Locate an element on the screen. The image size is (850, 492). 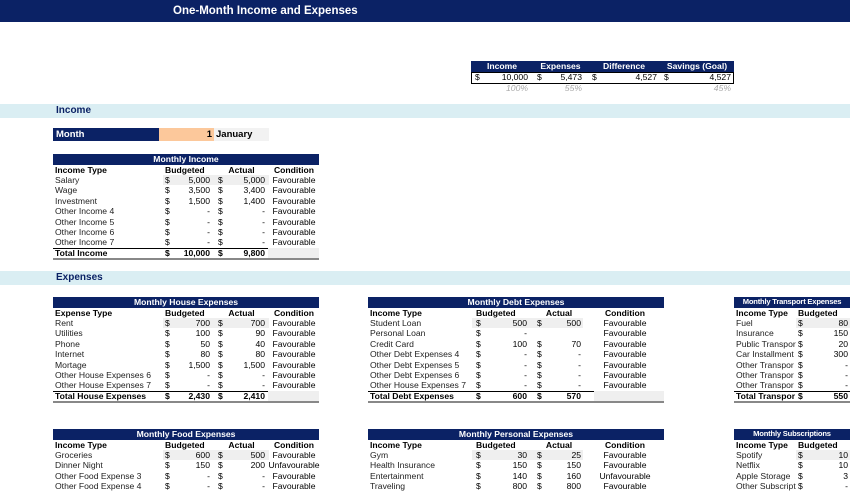
total-budgeted: 10,000 is located at coordinates (196, 252).